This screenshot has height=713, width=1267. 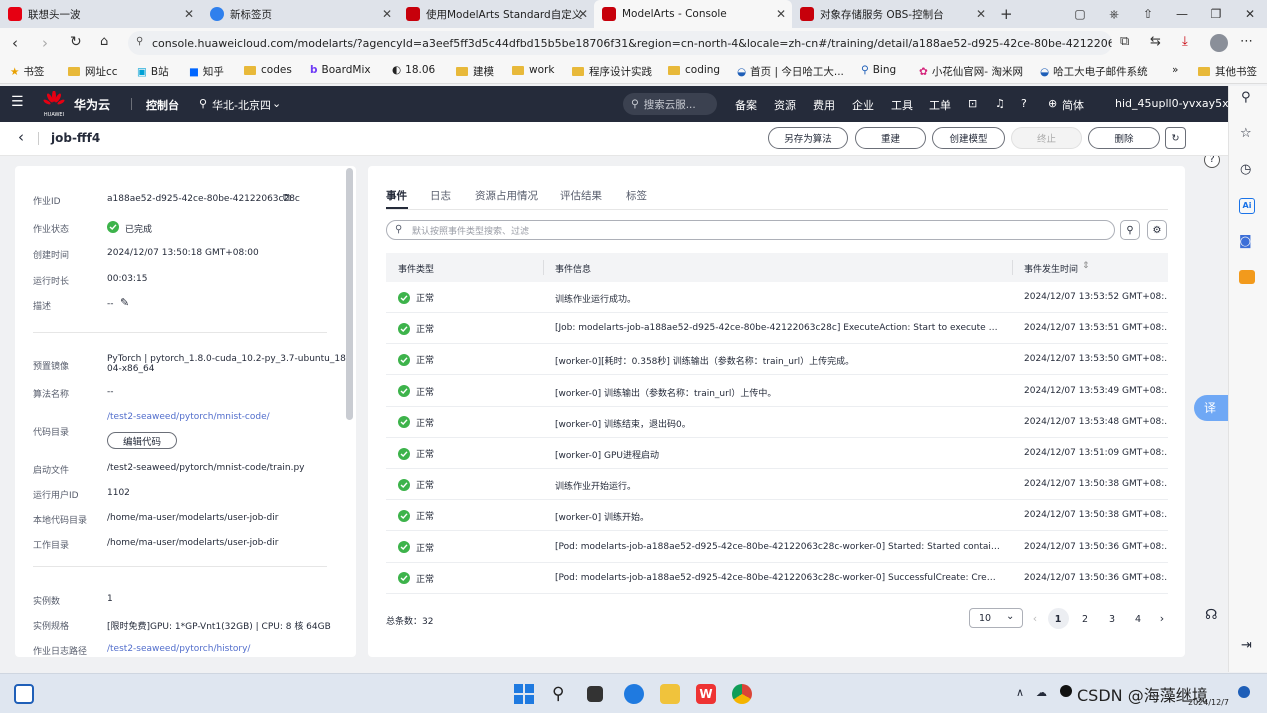 I want to click on page-4: 4, so click(x=1138, y=619).